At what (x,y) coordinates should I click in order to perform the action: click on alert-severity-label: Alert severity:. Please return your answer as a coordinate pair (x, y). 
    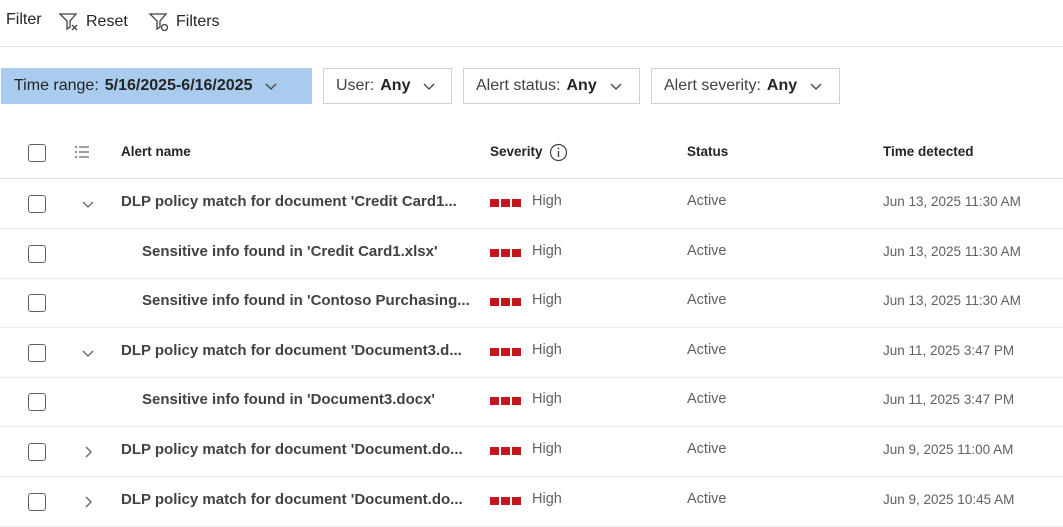
    Looking at the image, I should click on (712, 85).